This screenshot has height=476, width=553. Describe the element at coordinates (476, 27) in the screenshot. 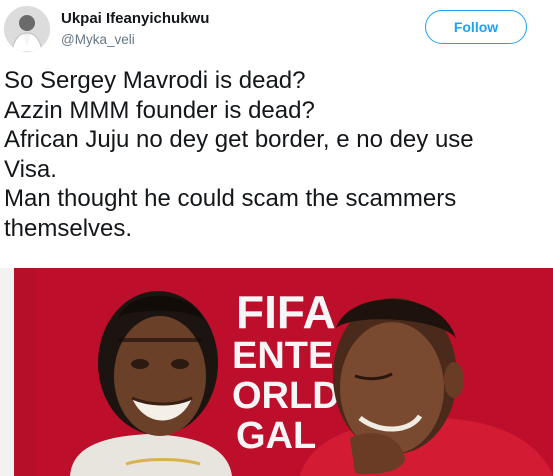

I see `follow-button: Follow` at that location.